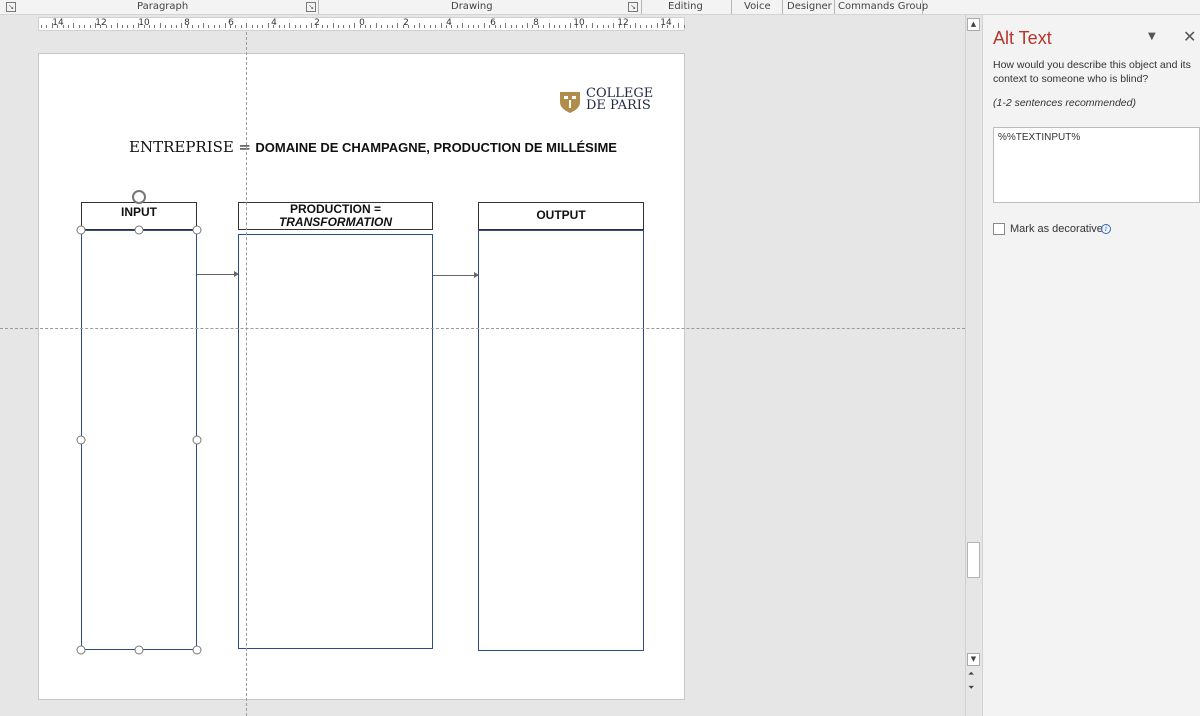 The width and height of the screenshot is (1200, 716). Describe the element at coordinates (246, 374) in the screenshot. I see `vertical-guide` at that location.